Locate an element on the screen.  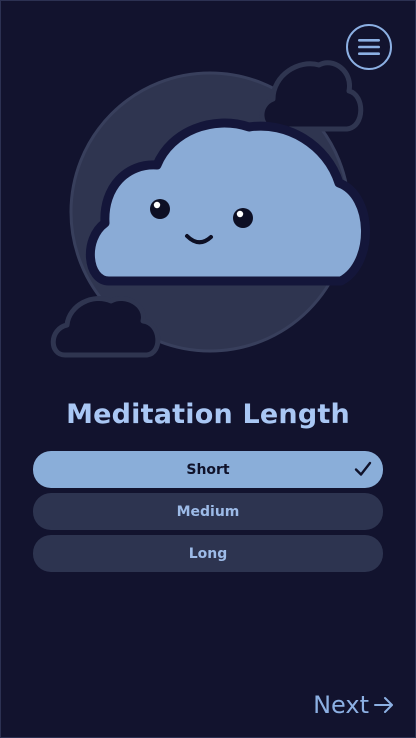
option-long: Long is located at coordinates (208, 553).